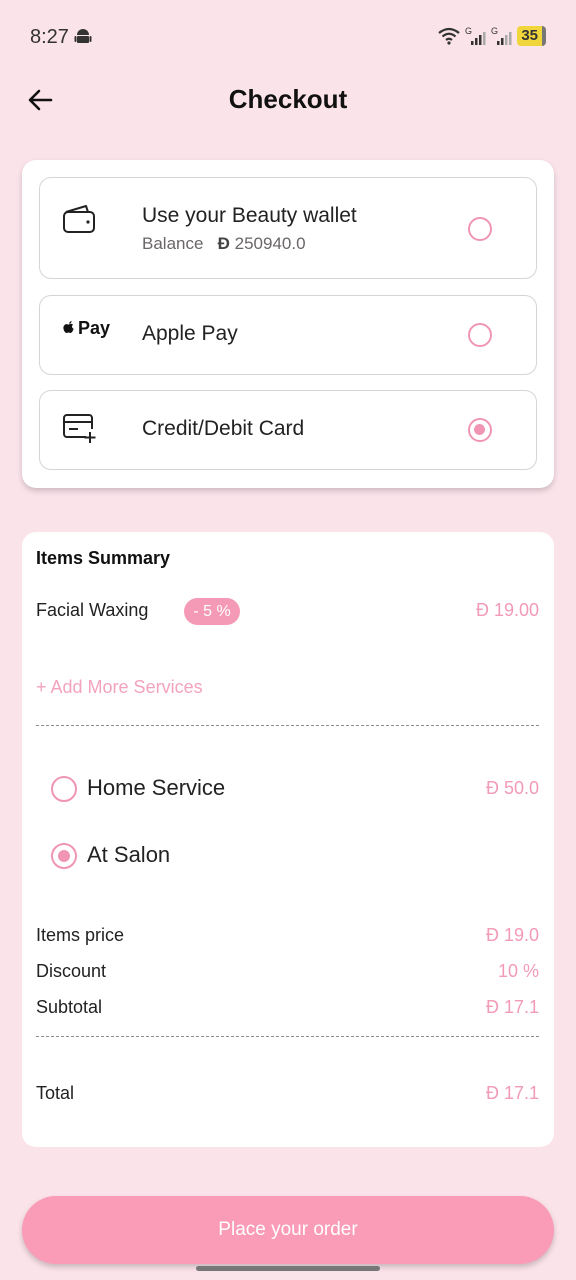 This screenshot has height=1280, width=576. Describe the element at coordinates (80, 935) in the screenshot. I see `items-price-label: Items price` at that location.